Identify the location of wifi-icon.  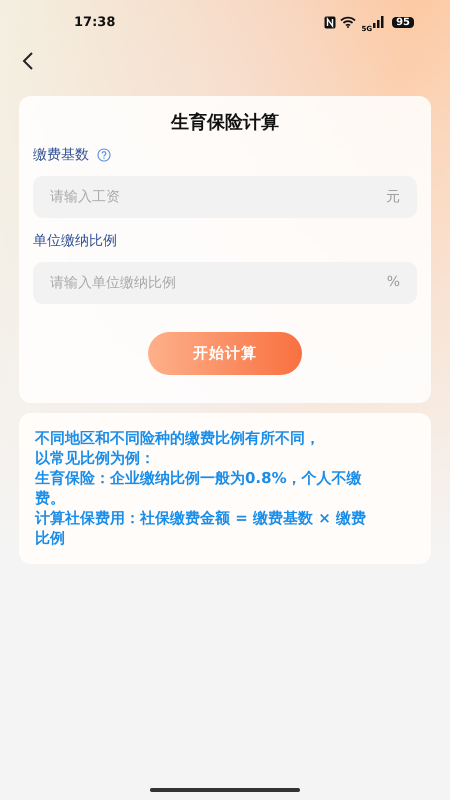
(349, 22).